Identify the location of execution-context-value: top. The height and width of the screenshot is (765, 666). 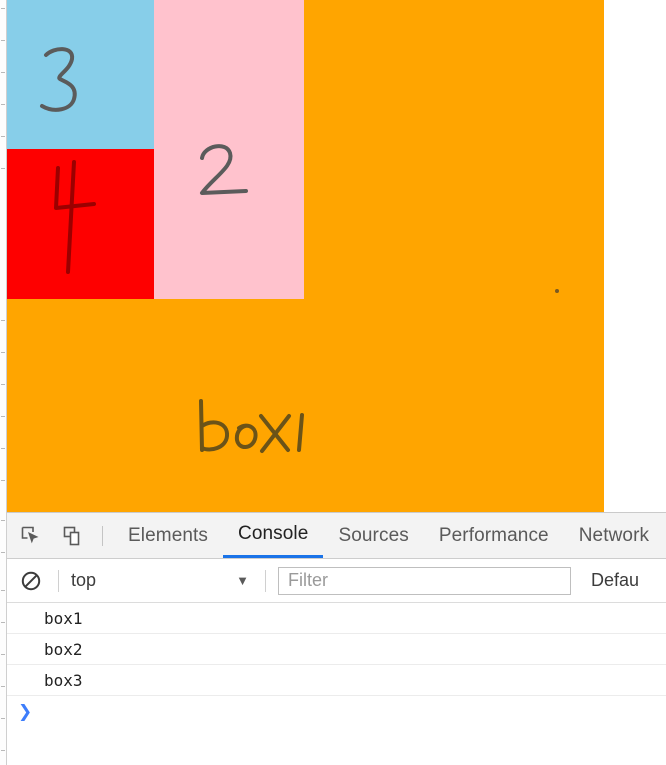
(84, 580).